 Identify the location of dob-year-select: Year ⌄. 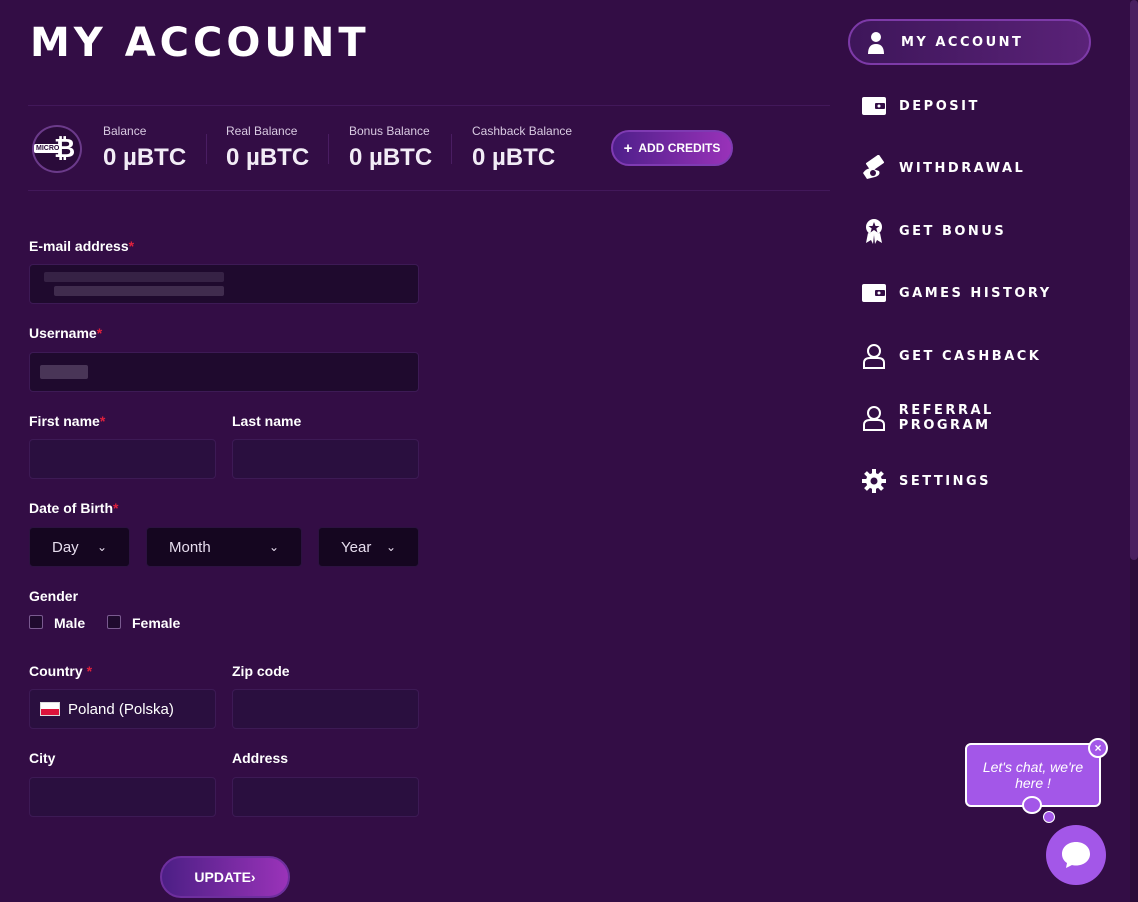
(368, 547).